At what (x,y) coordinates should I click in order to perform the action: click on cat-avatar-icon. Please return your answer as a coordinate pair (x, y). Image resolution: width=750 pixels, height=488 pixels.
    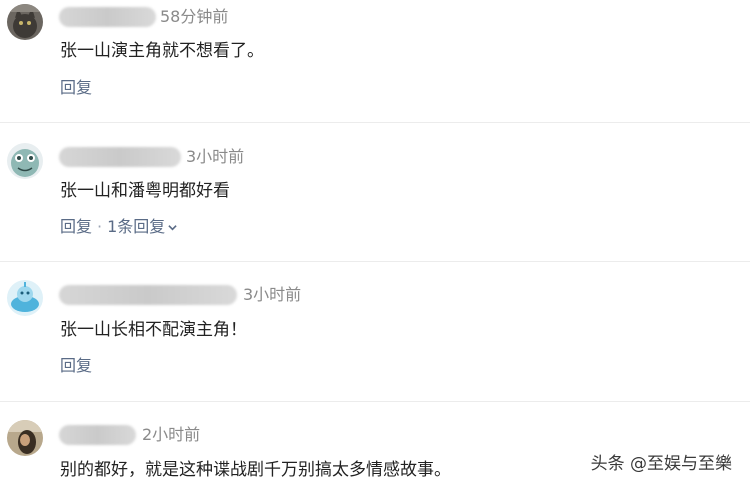
    Looking at the image, I should click on (25, 22).